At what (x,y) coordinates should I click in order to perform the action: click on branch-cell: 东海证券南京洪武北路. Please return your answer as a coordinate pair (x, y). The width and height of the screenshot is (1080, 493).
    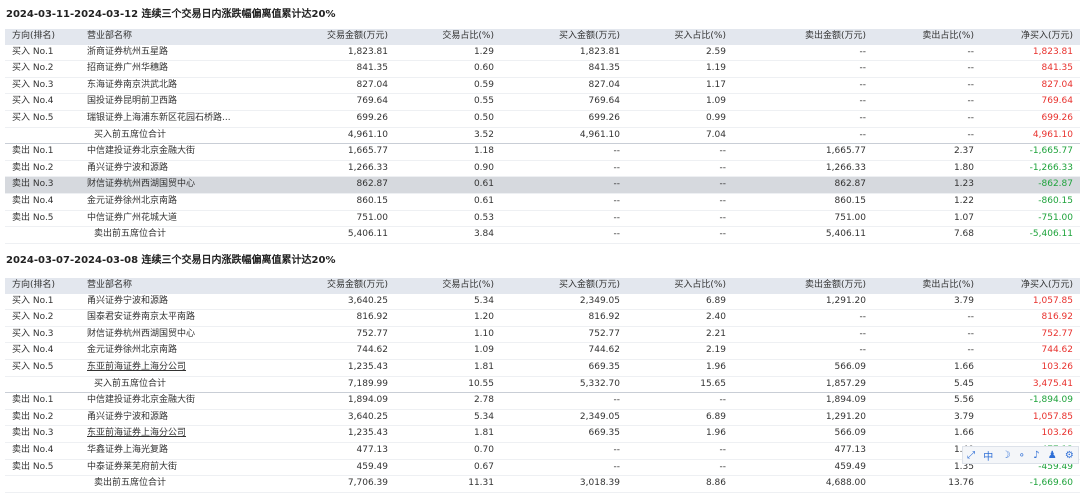
    Looking at the image, I should click on (172, 85).